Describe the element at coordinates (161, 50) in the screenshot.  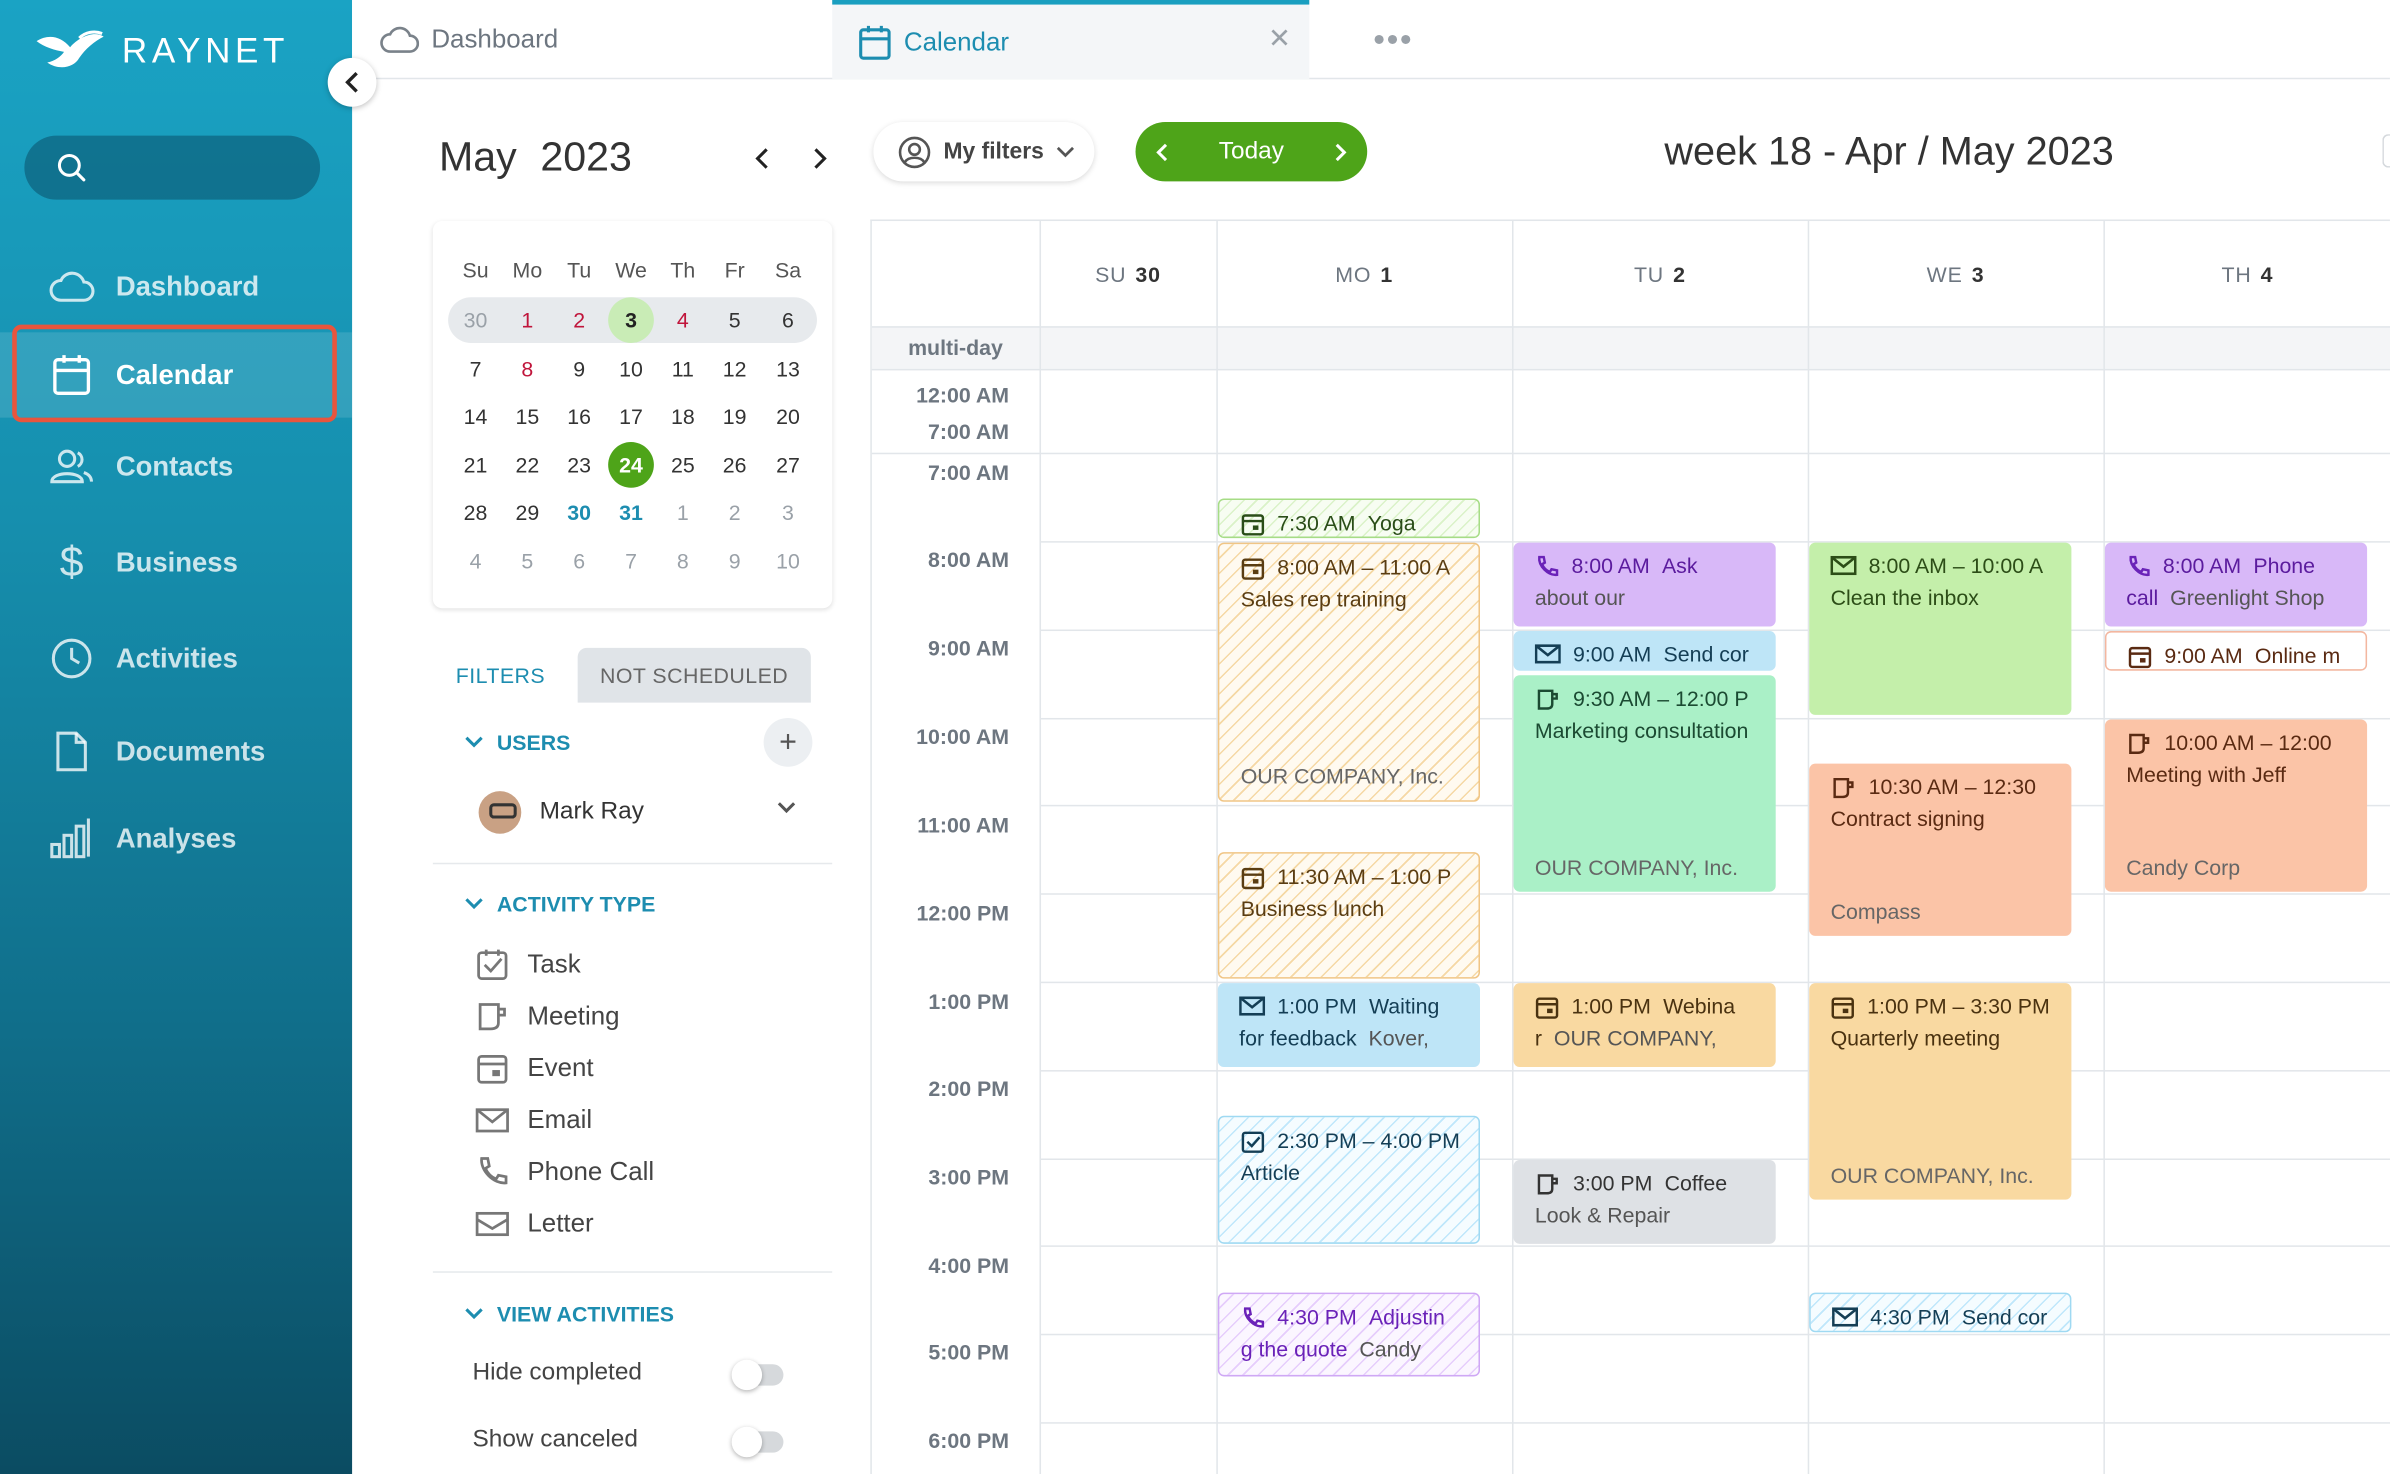
I see `brand-logo: RAYNET` at that location.